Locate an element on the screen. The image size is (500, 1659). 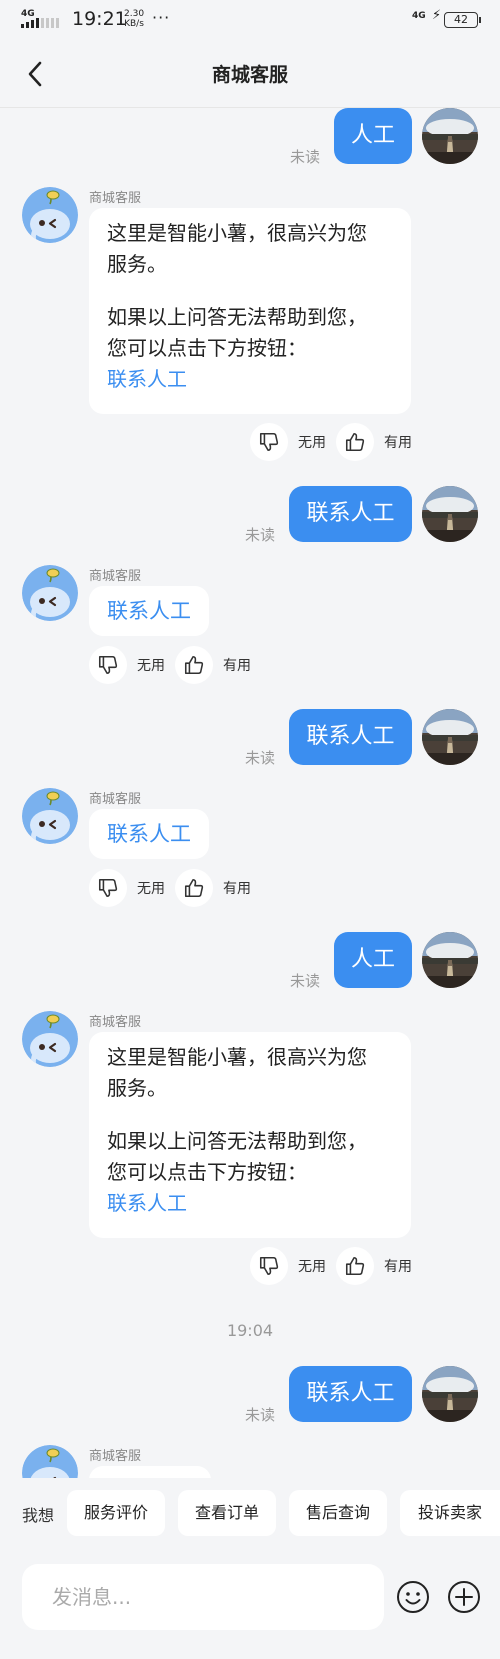
plus-icon is located at coordinates (464, 1597).